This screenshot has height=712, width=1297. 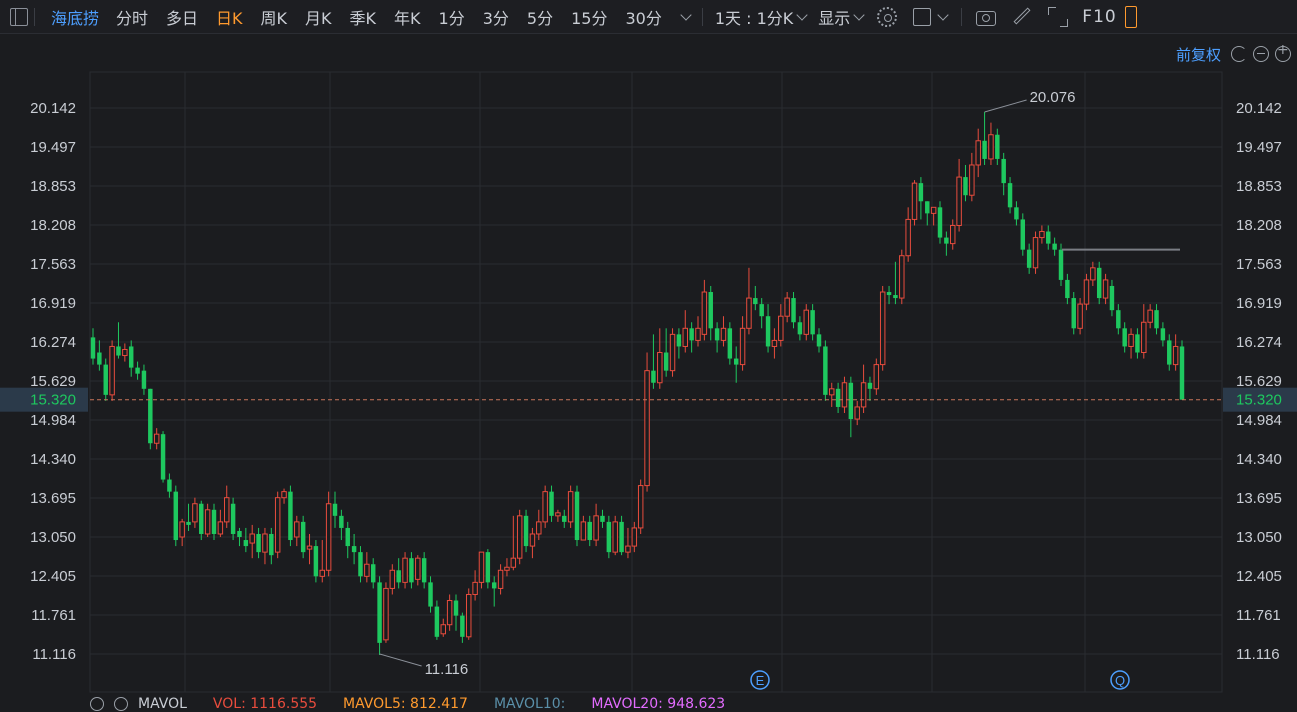 I want to click on low-annotation-leader, so click(x=400, y=660).